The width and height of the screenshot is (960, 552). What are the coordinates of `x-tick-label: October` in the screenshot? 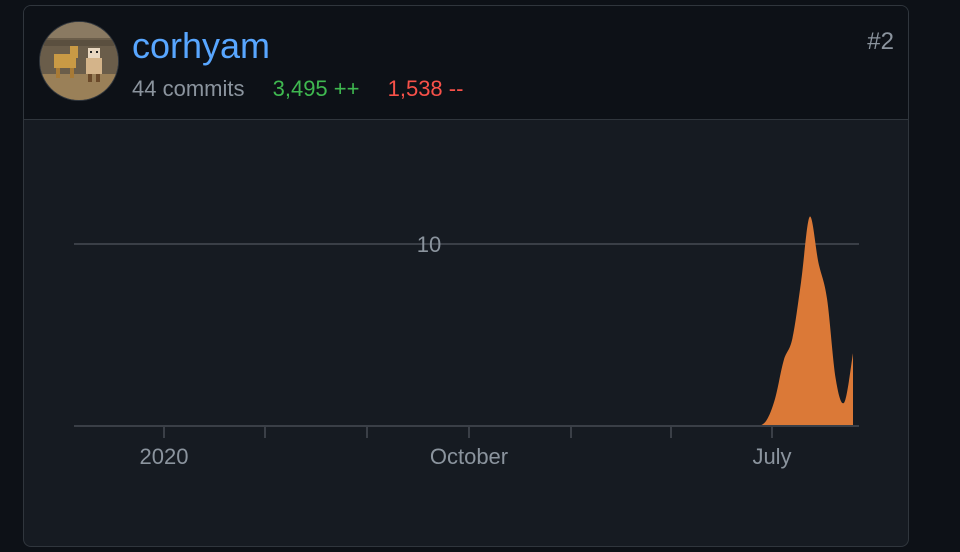 It's located at (469, 456).